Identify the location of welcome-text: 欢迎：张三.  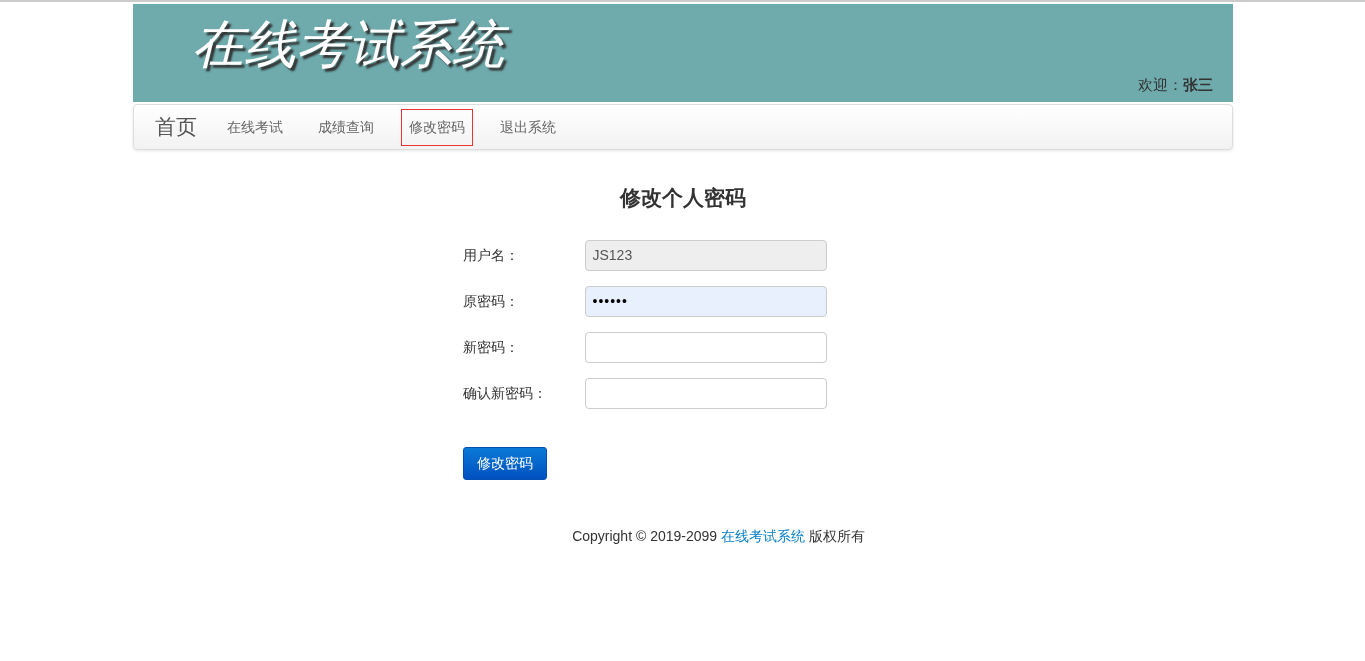
(1175, 84).